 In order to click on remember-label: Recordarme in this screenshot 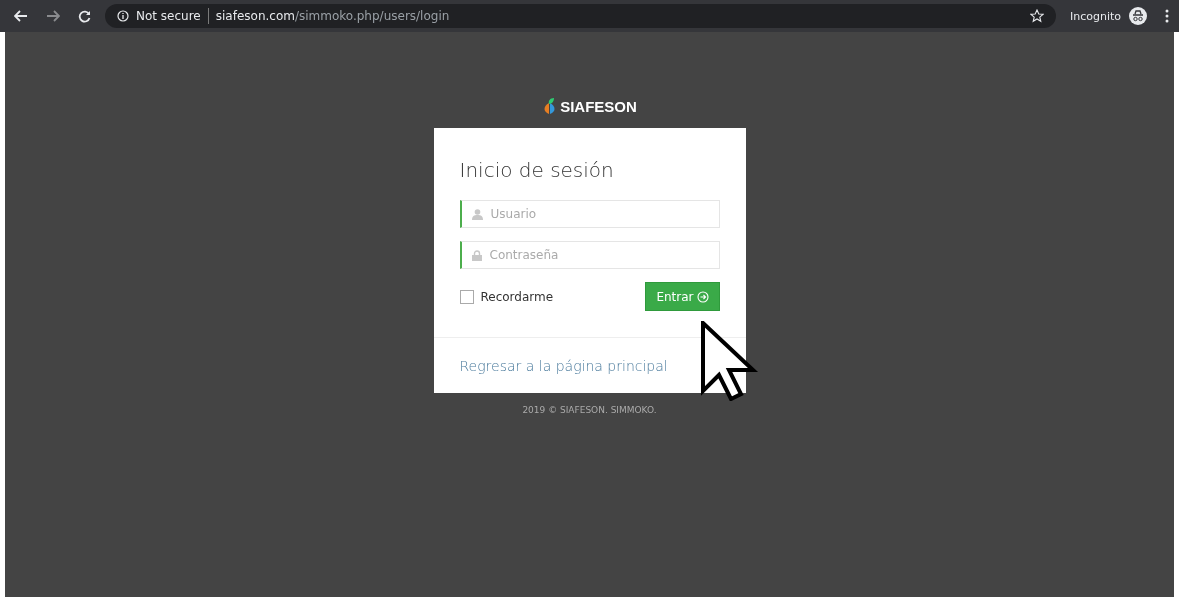, I will do `click(517, 296)`.